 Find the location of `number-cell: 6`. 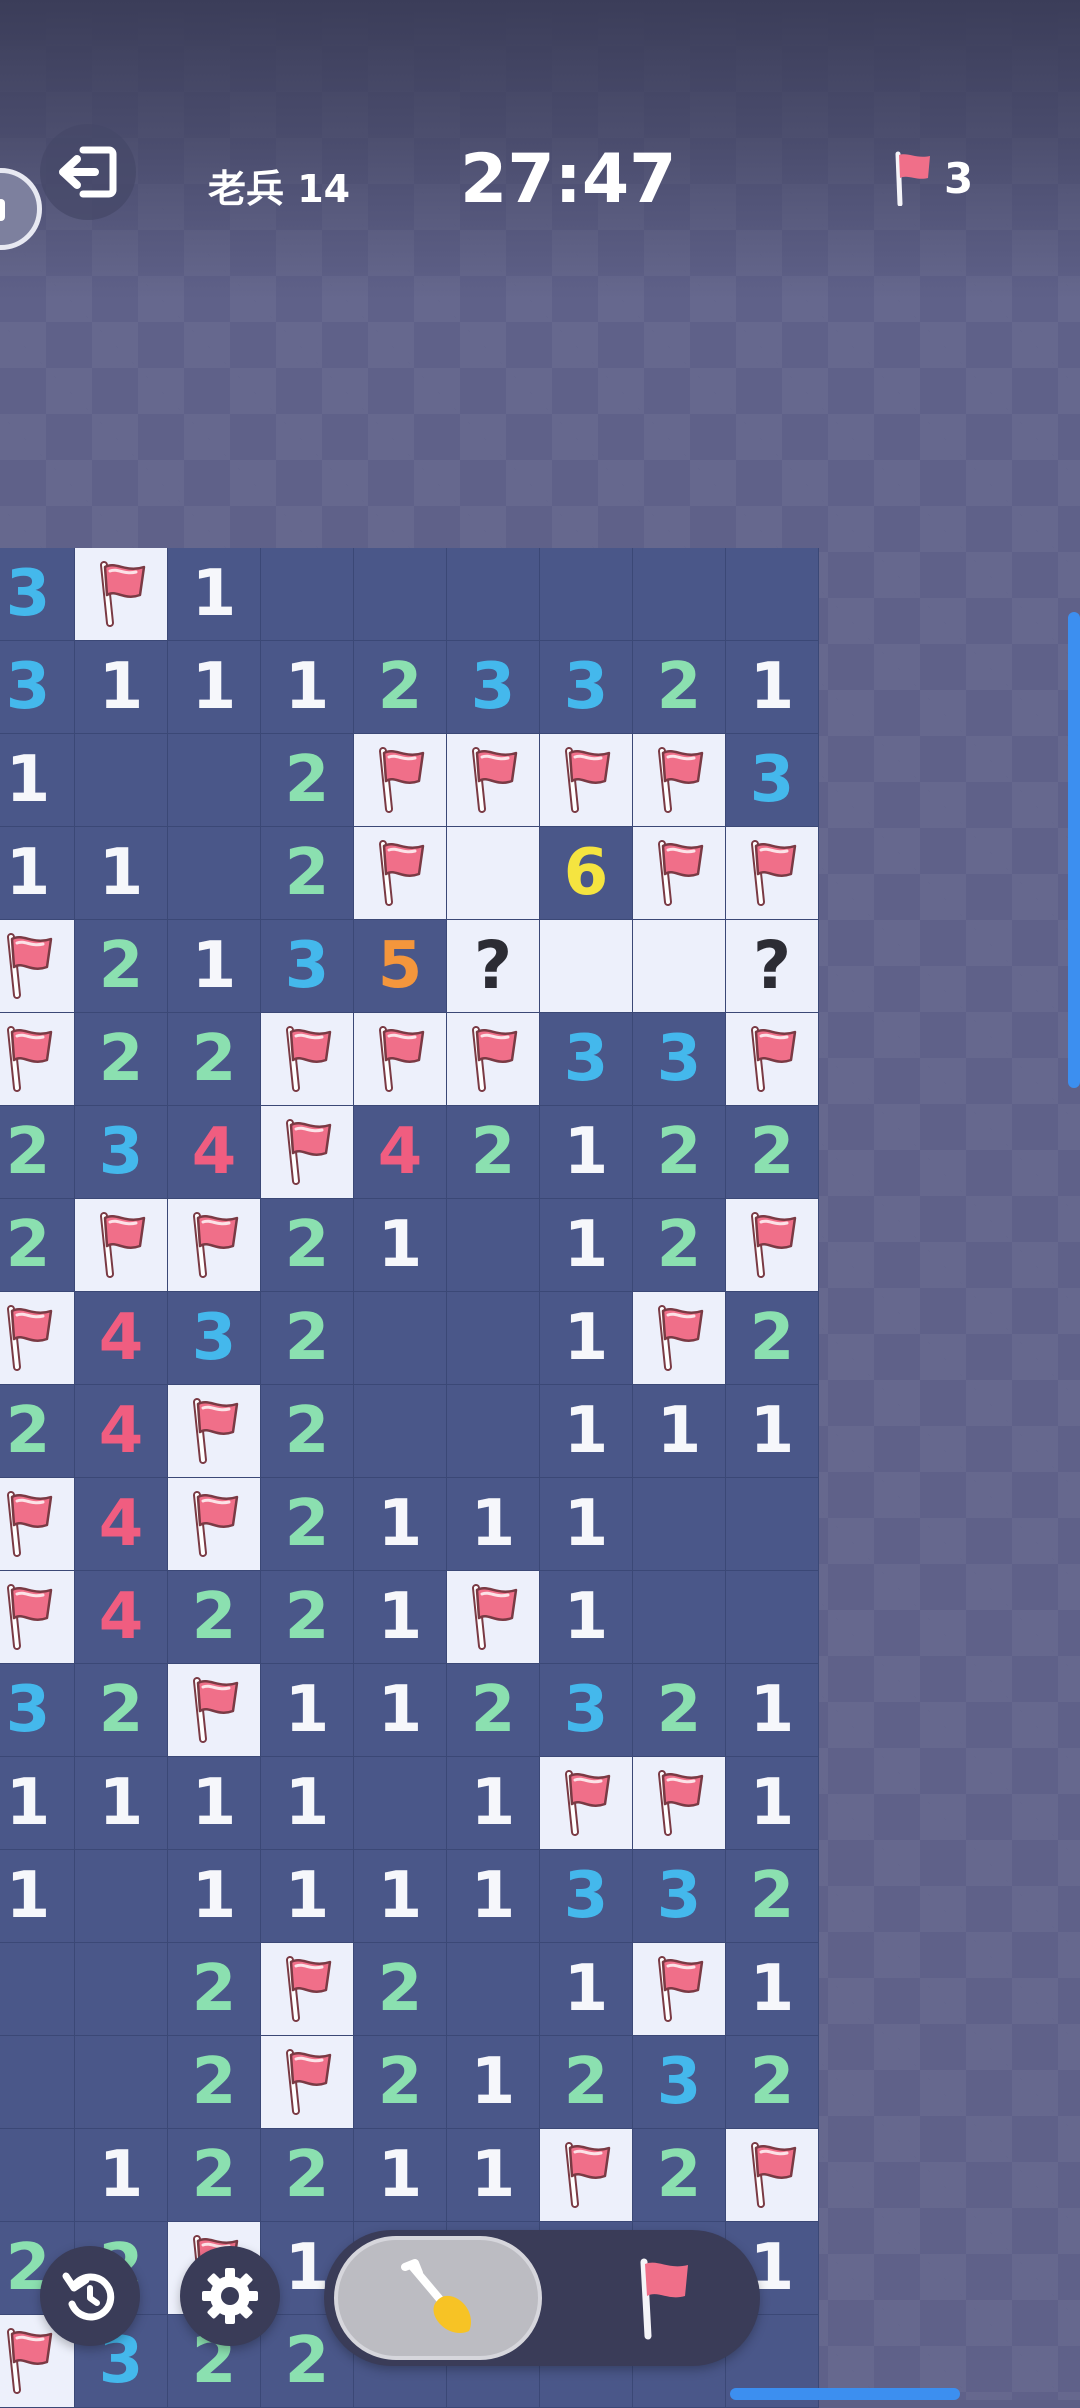

number-cell: 6 is located at coordinates (586, 873).